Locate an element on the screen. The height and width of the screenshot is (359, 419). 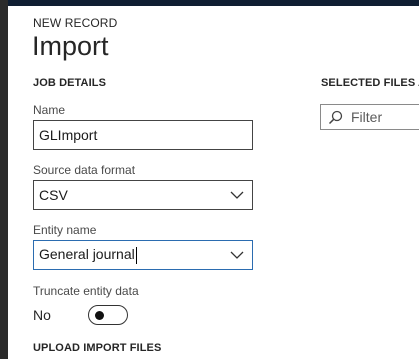
filter-input: Filter is located at coordinates (369, 117).